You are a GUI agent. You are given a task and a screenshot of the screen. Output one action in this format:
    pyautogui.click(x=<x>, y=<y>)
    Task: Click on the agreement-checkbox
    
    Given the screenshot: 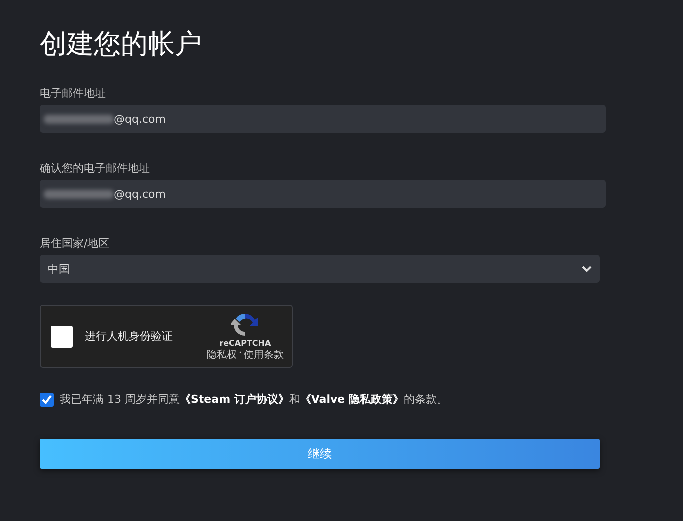 What is the action you would take?
    pyautogui.click(x=47, y=399)
    